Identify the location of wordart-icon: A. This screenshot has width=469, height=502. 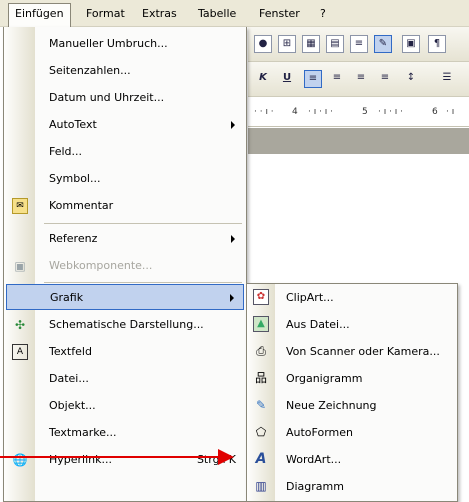
(261, 459).